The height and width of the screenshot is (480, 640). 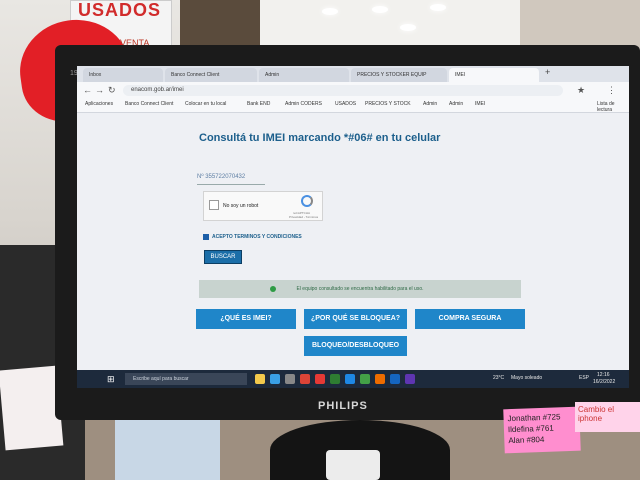 What do you see at coordinates (526, 440) in the screenshot?
I see `sticky-note-line: Alan #804` at bounding box center [526, 440].